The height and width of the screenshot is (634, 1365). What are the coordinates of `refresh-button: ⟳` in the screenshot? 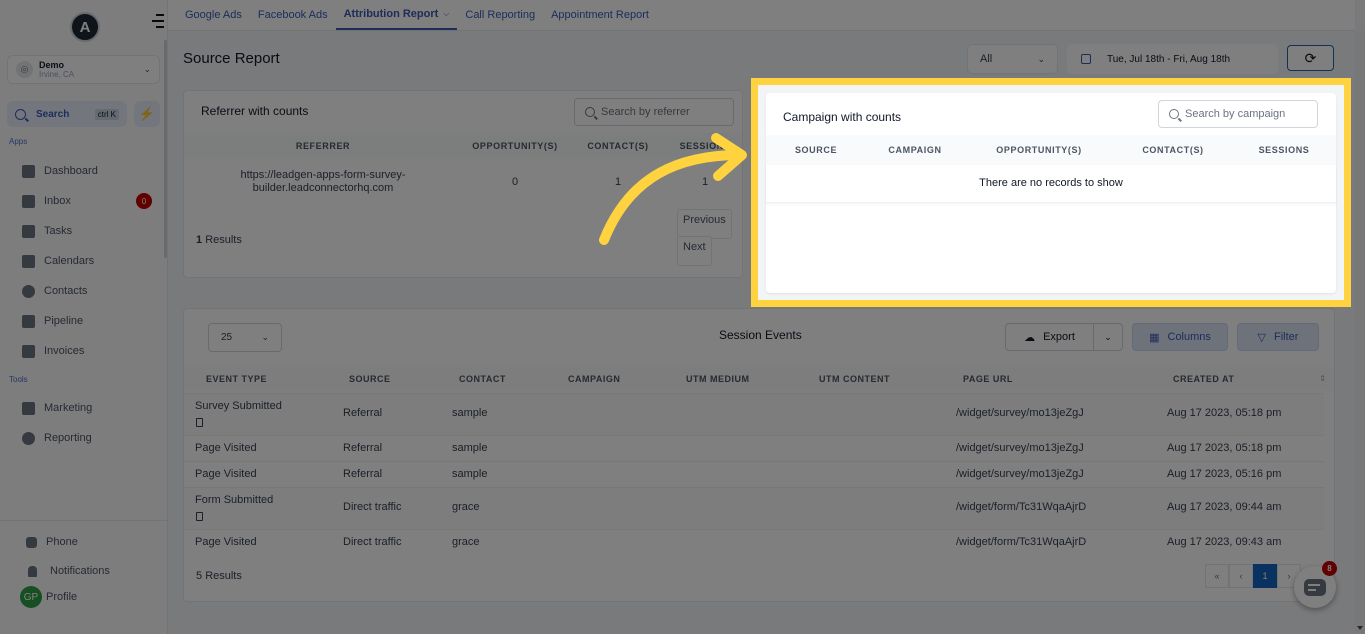 It's located at (1310, 58).